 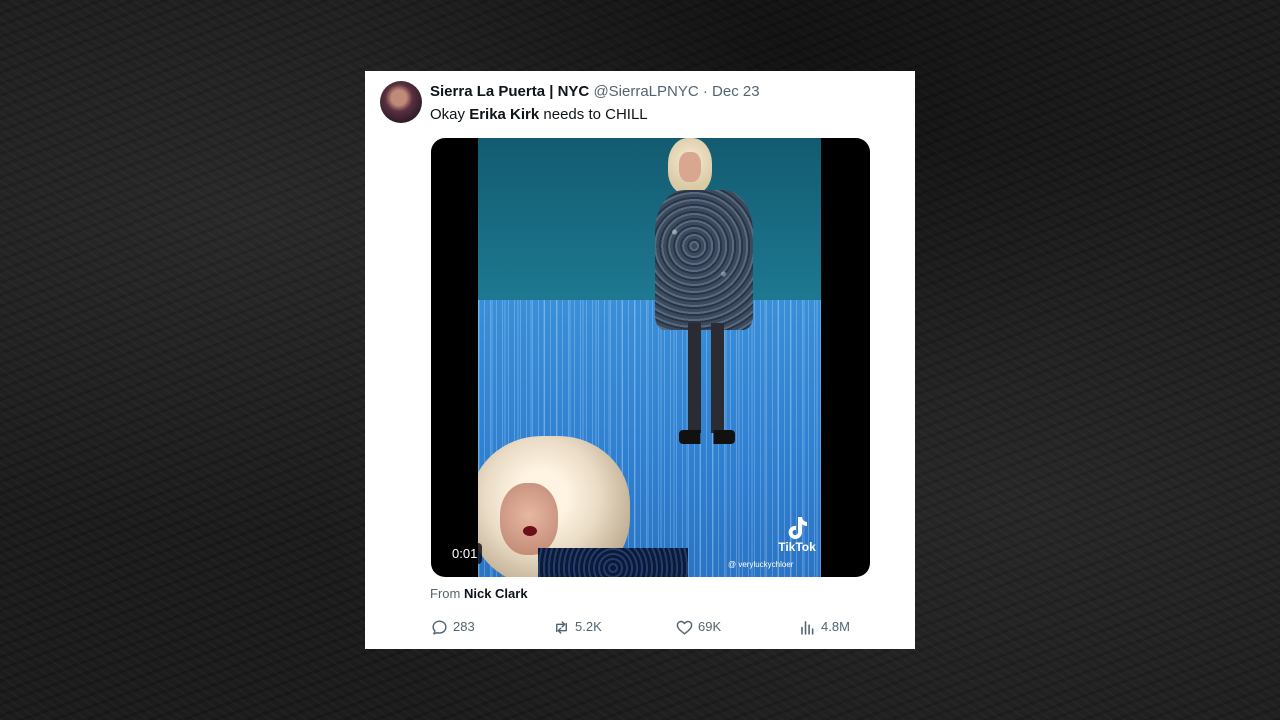 I want to click on tweet-text-suffix: needs to CHILL, so click(x=593, y=114).